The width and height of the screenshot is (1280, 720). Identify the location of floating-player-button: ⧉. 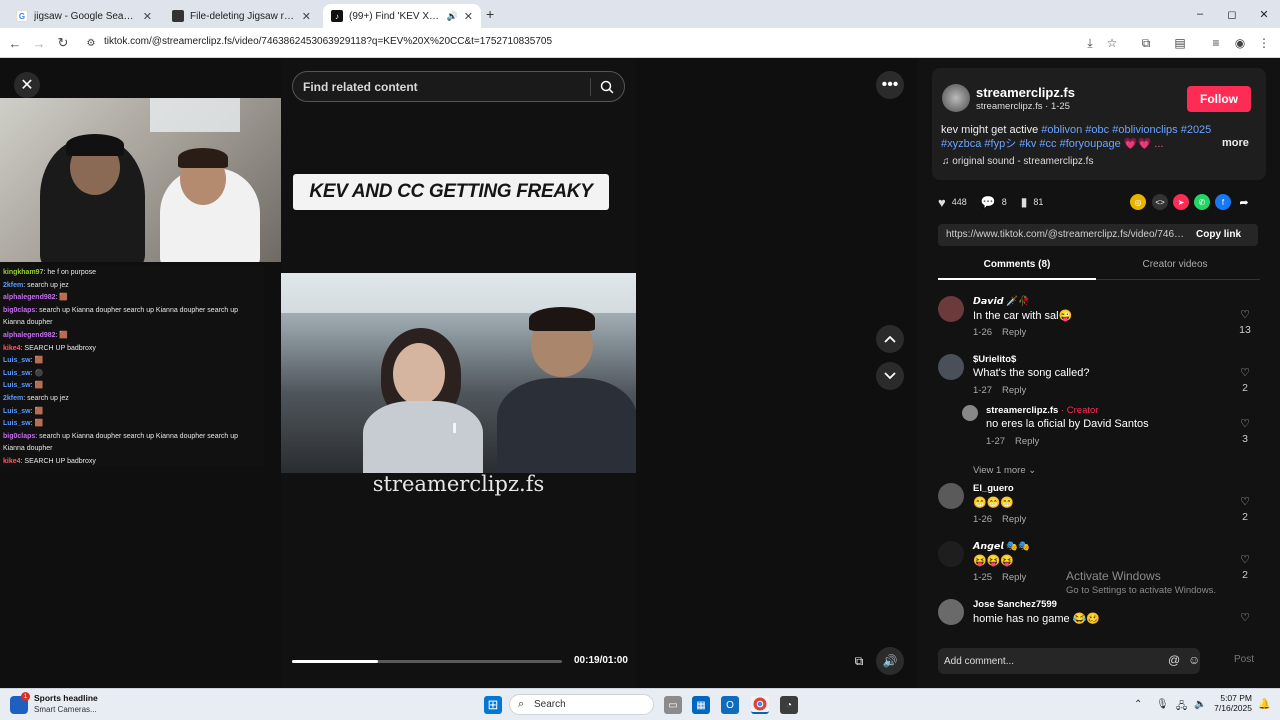
(859, 661).